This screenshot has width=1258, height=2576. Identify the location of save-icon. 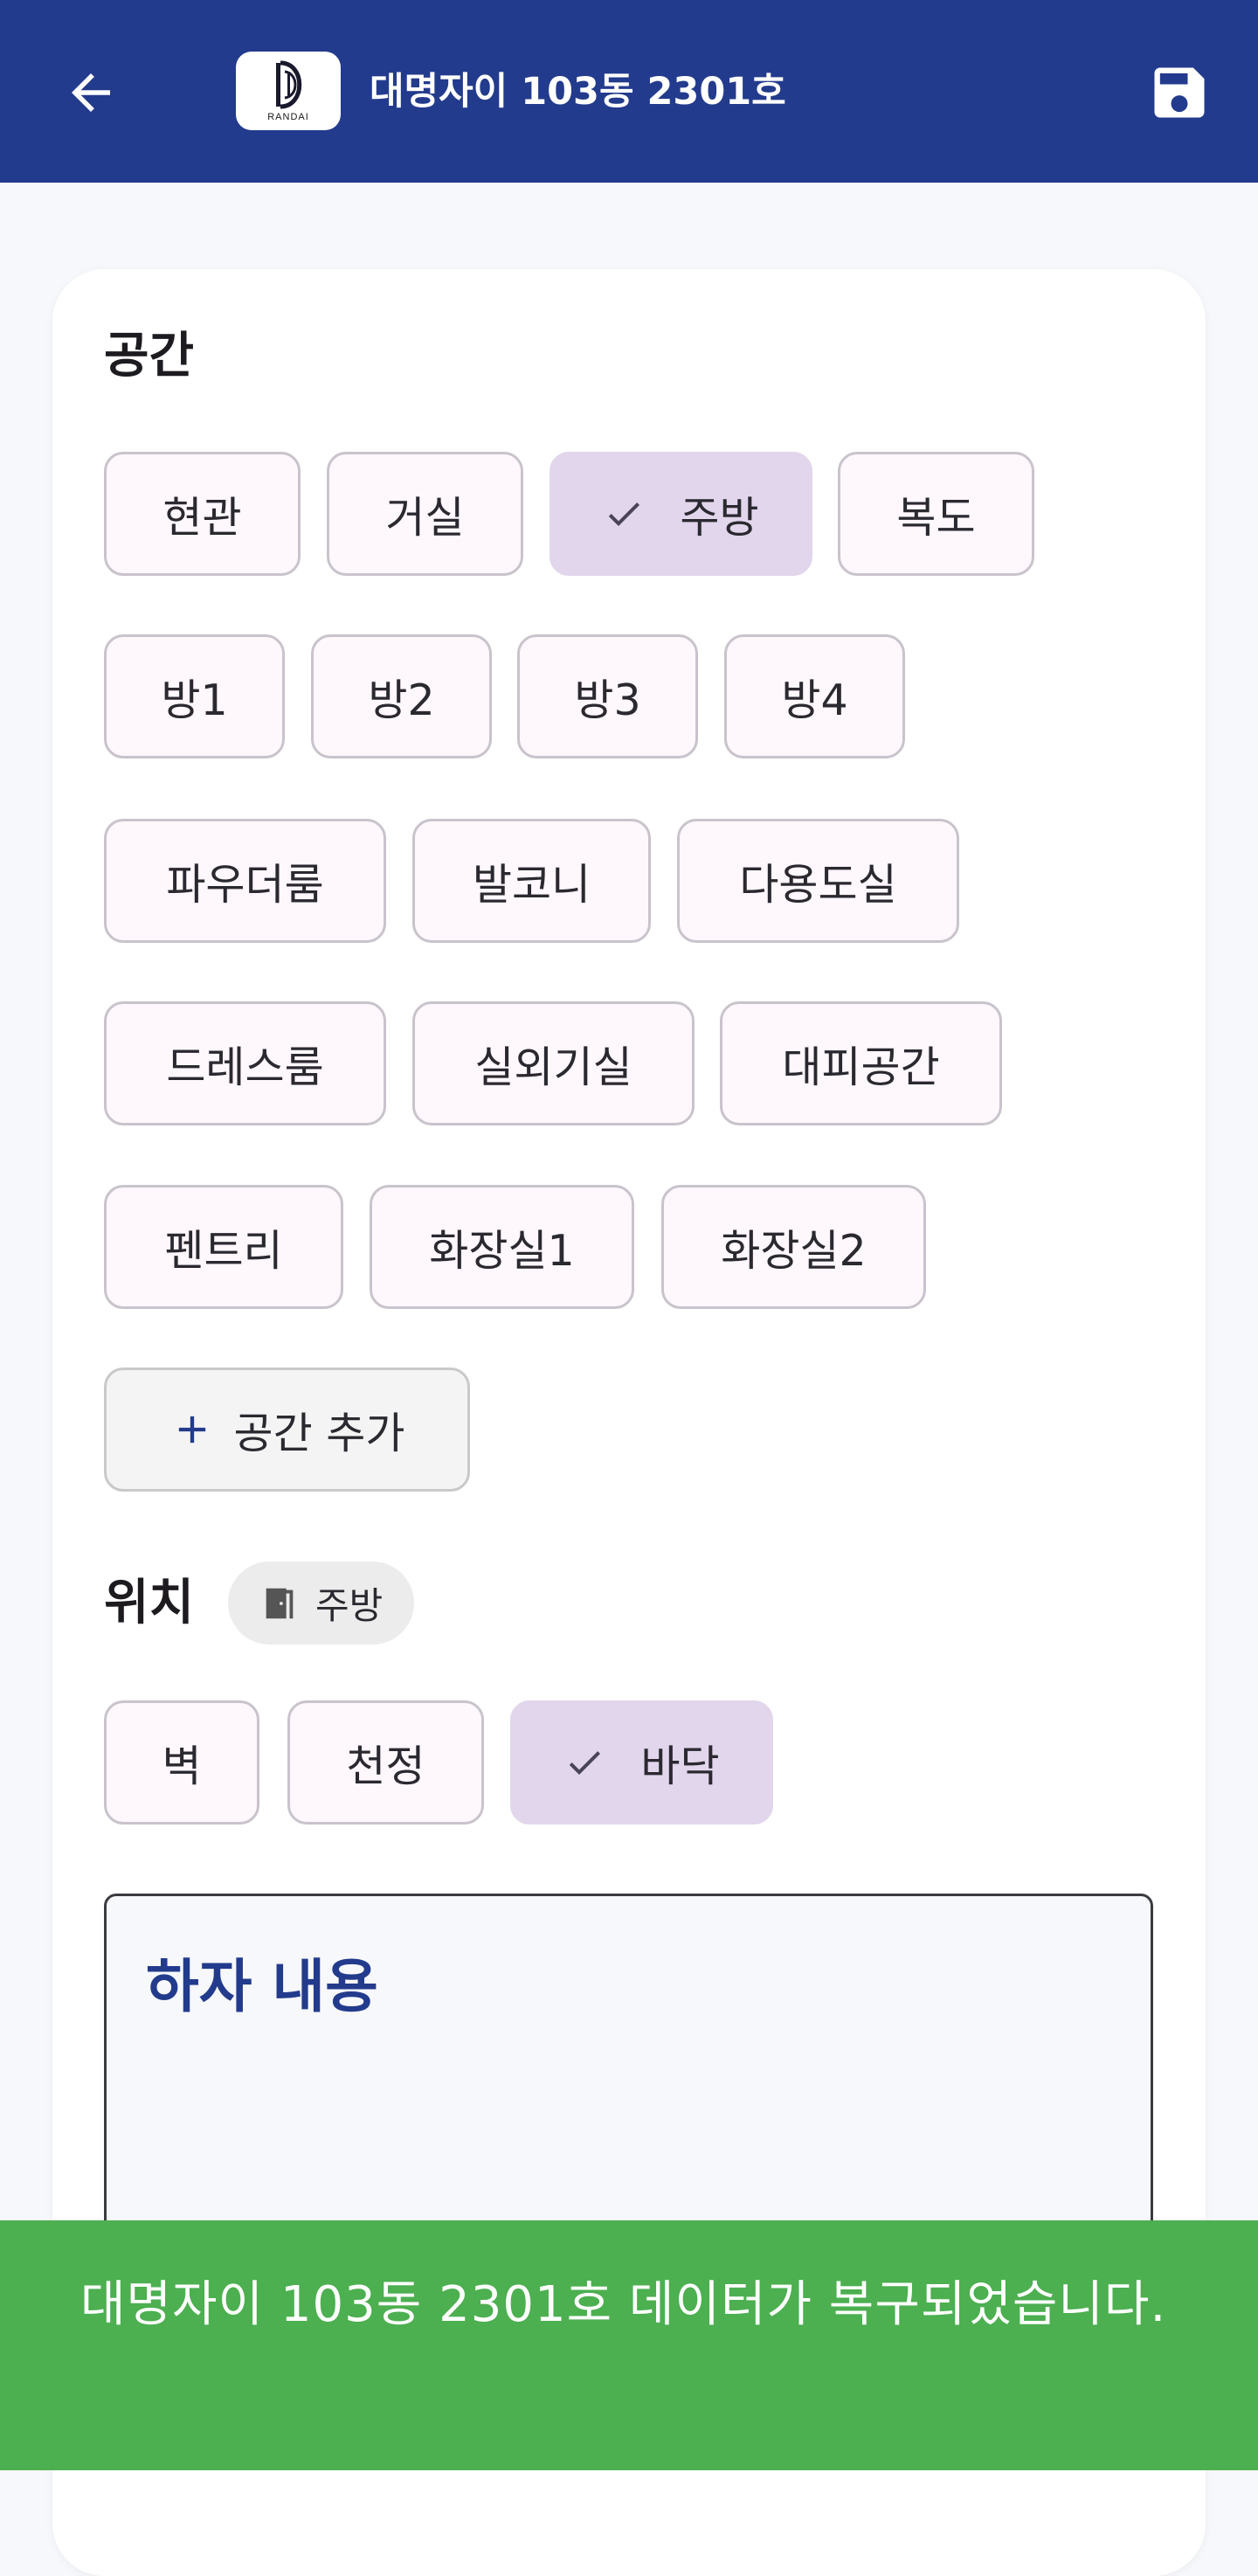
(1179, 92).